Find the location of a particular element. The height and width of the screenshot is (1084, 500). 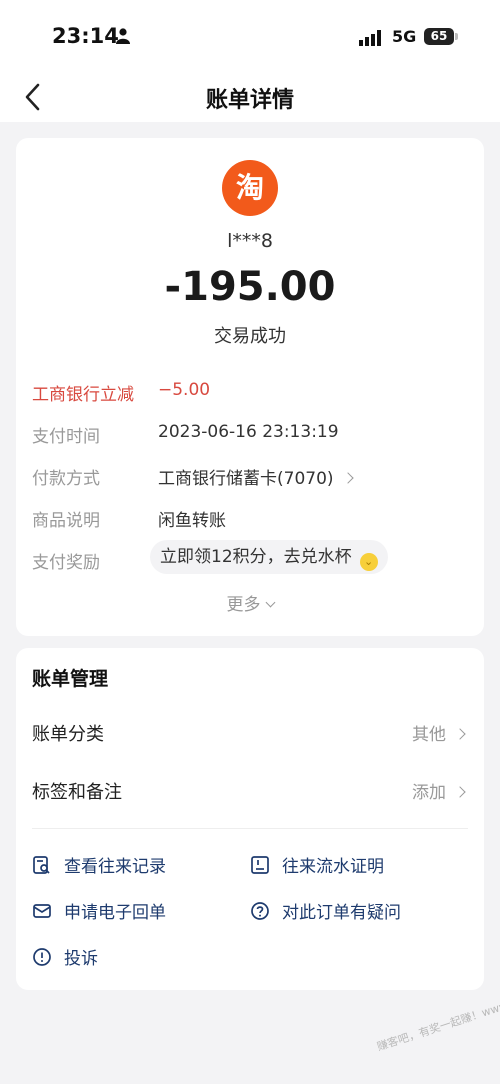

reward-row: 支付奖励 立即领12积分，去兑水杯 ⌄ is located at coordinates (250, 559).